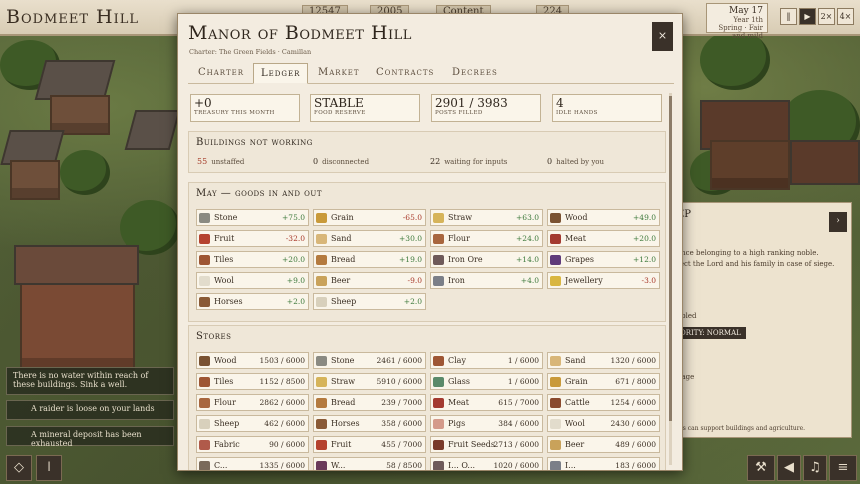  Describe the element at coordinates (254, 142) in the screenshot. I see `section-heading: Buildings not working` at that location.